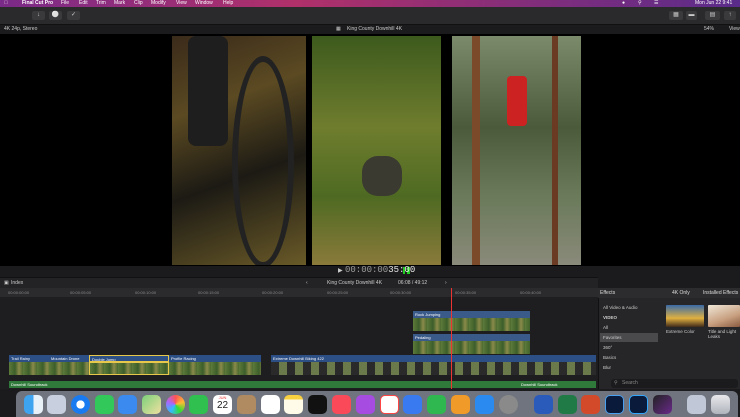 This screenshot has height=417, width=740. I want to click on excel-icon, so click(567, 404).